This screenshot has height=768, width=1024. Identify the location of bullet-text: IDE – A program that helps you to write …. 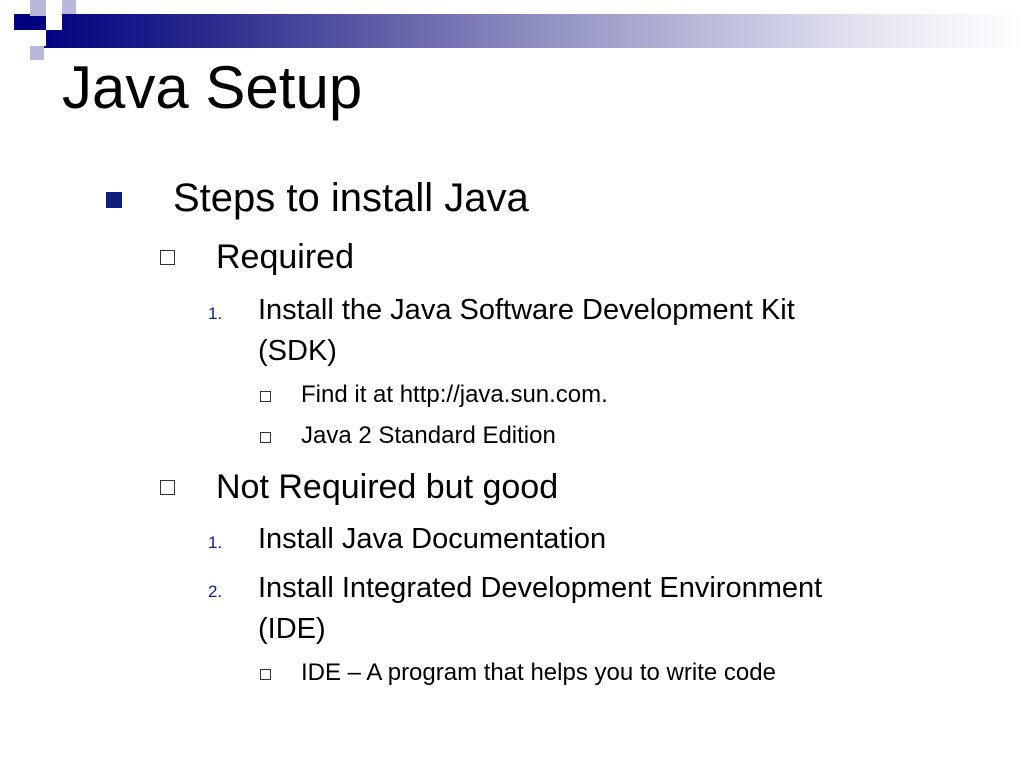
(538, 672).